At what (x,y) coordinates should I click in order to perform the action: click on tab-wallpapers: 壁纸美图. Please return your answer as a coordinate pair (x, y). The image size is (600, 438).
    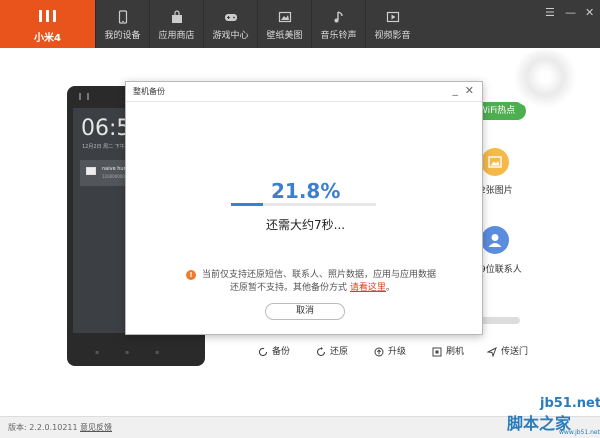
    Looking at the image, I should click on (284, 24).